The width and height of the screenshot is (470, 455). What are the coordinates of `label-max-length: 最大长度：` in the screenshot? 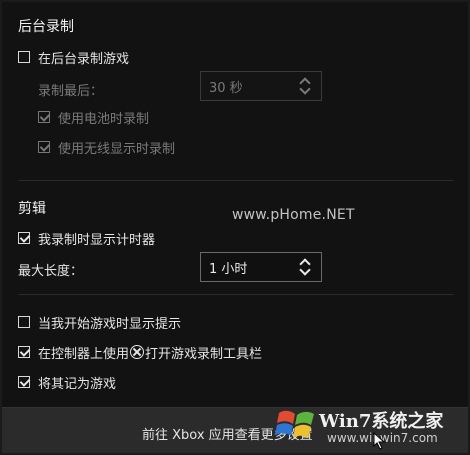 It's located at (51, 271).